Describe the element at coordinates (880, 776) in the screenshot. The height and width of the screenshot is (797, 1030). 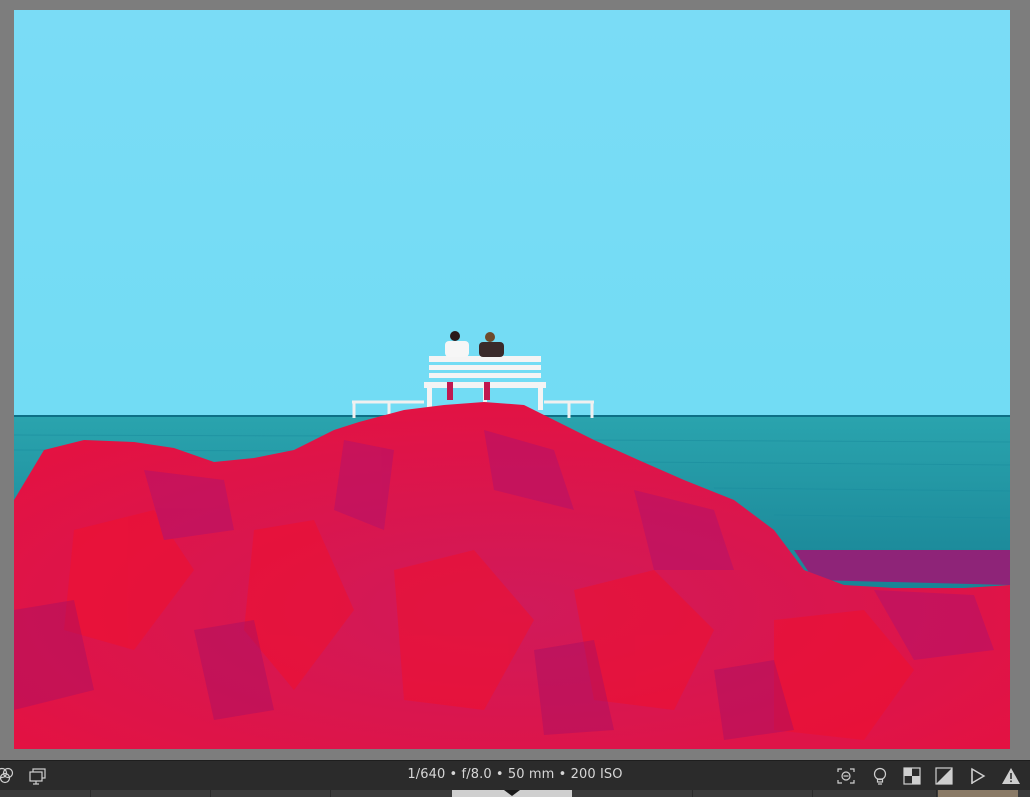
I see `lightbulb-icon` at that location.